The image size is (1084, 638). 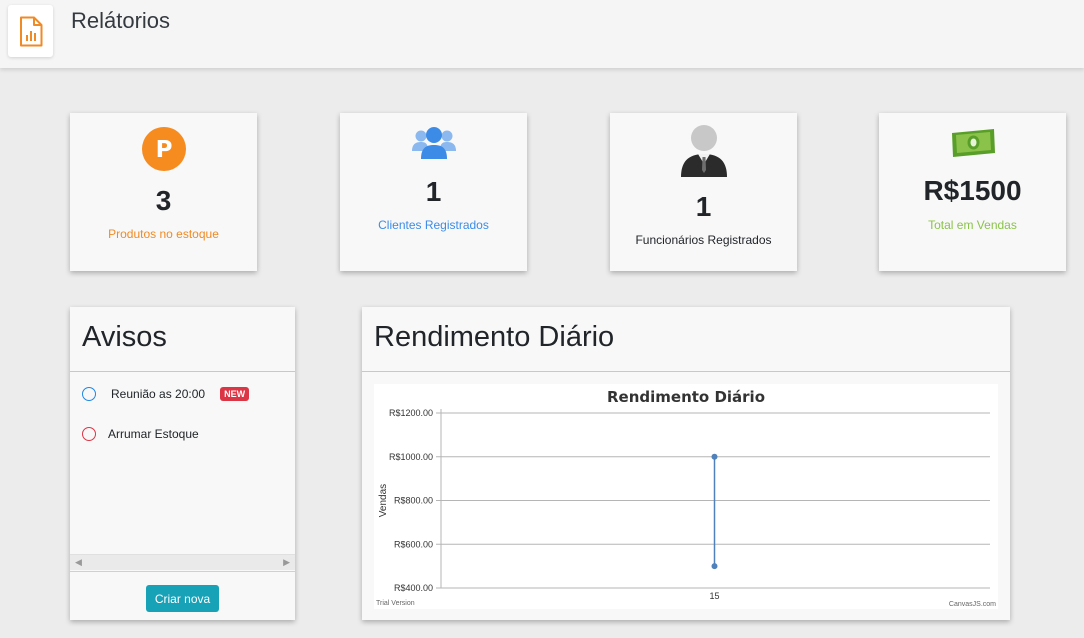 What do you see at coordinates (411, 457) in the screenshot?
I see `chart-y-tick-label: R$1000.00` at bounding box center [411, 457].